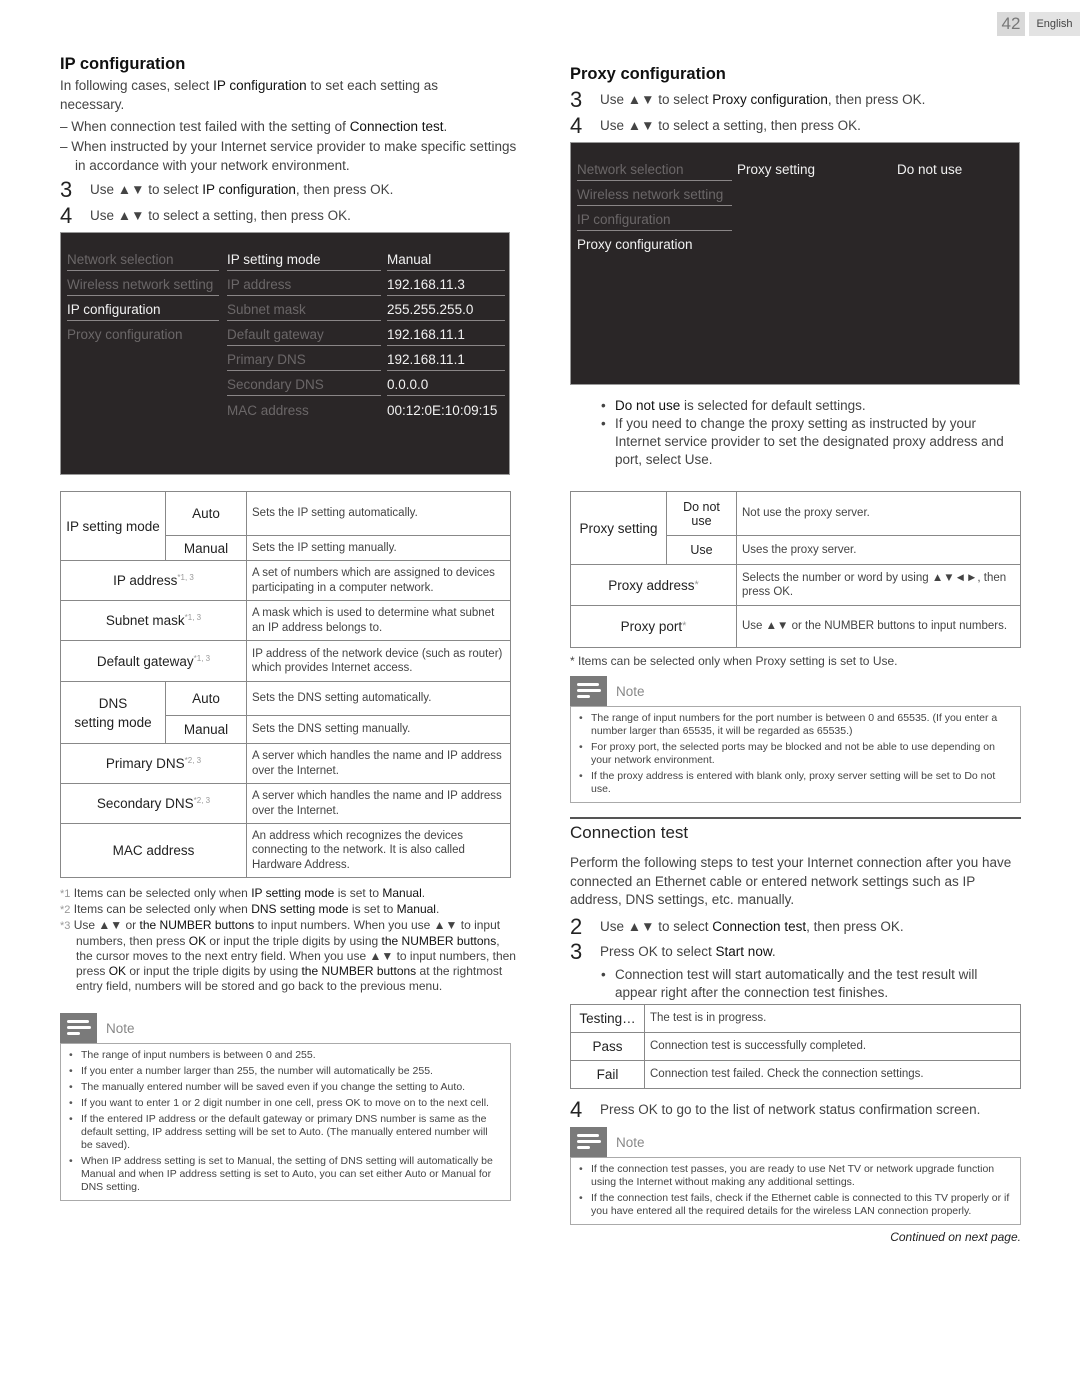 This screenshot has width=1080, height=1397. What do you see at coordinates (446, 385) in the screenshot?
I see `value-secondary-dns: 0.0.0.0` at bounding box center [446, 385].